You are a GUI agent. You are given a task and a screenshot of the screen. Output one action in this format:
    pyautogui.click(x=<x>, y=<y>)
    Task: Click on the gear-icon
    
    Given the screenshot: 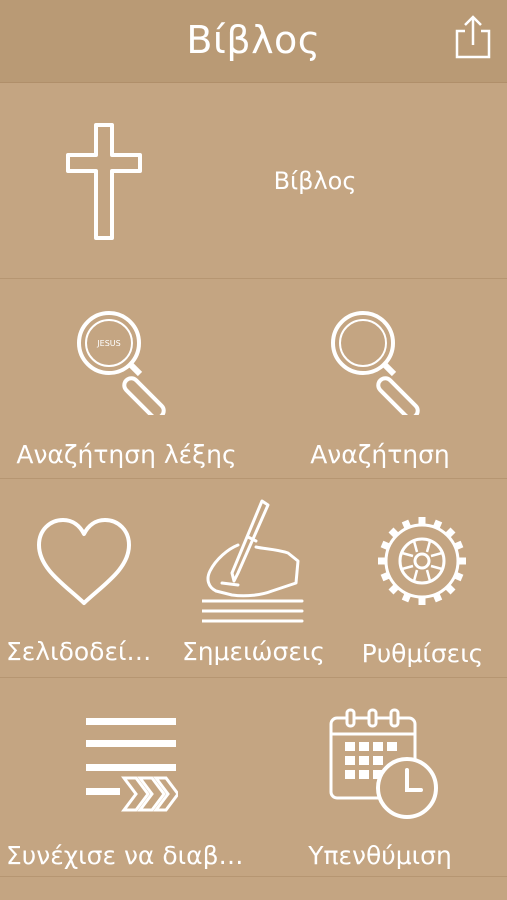 What is the action you would take?
    pyautogui.click(x=422, y=561)
    